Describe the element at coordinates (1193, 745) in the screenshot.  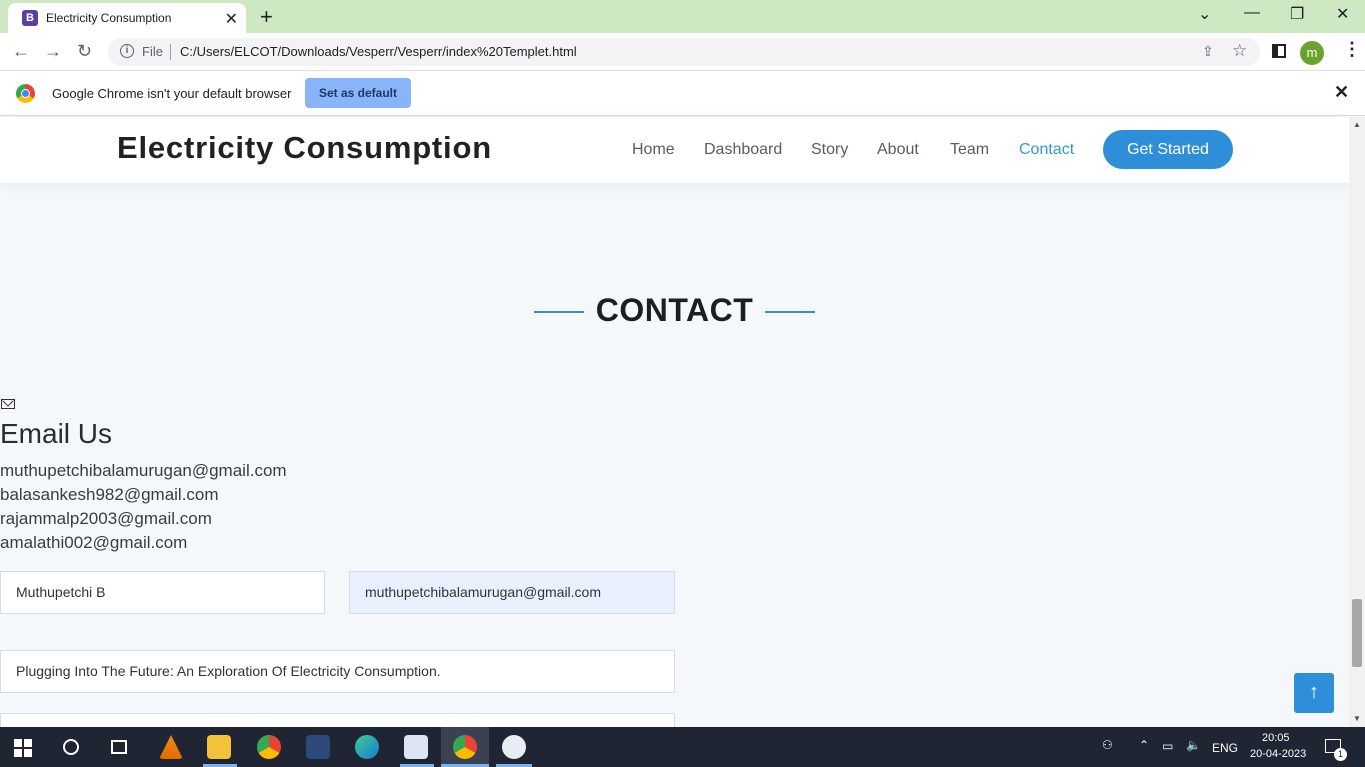
I see `volume-icon: 🔈` at that location.